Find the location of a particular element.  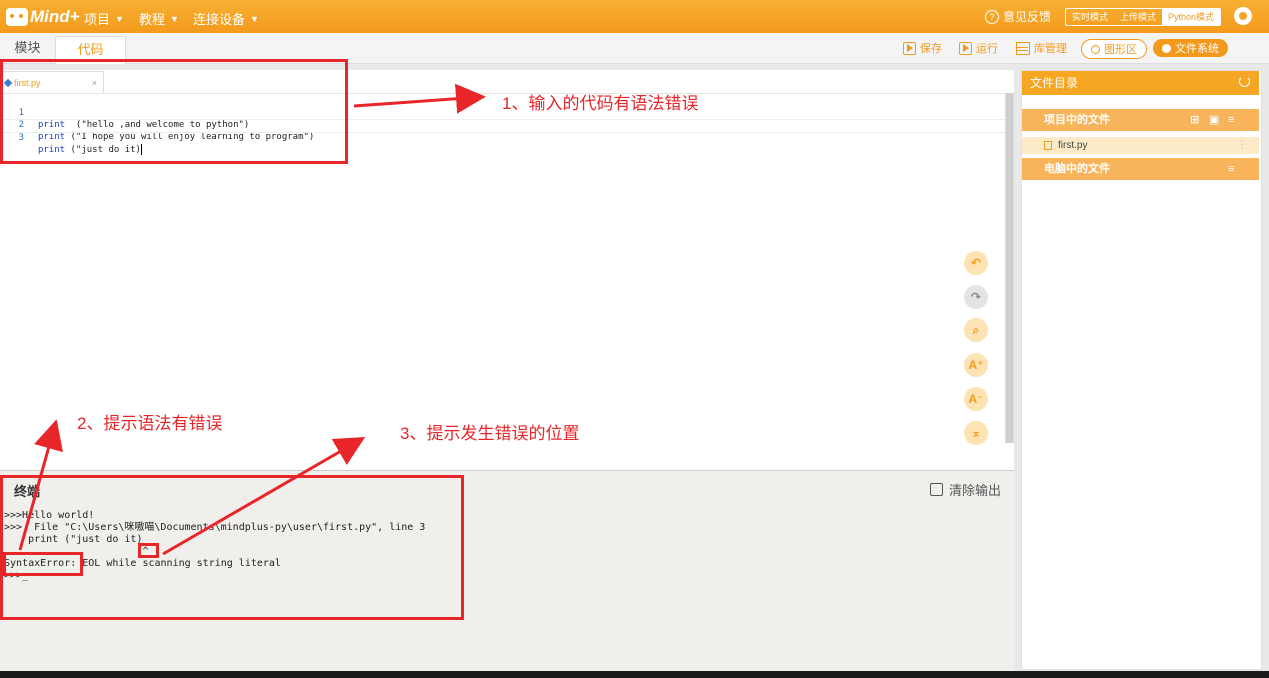

annotation-1: 1、输入的代码有语法错误 is located at coordinates (600, 103).